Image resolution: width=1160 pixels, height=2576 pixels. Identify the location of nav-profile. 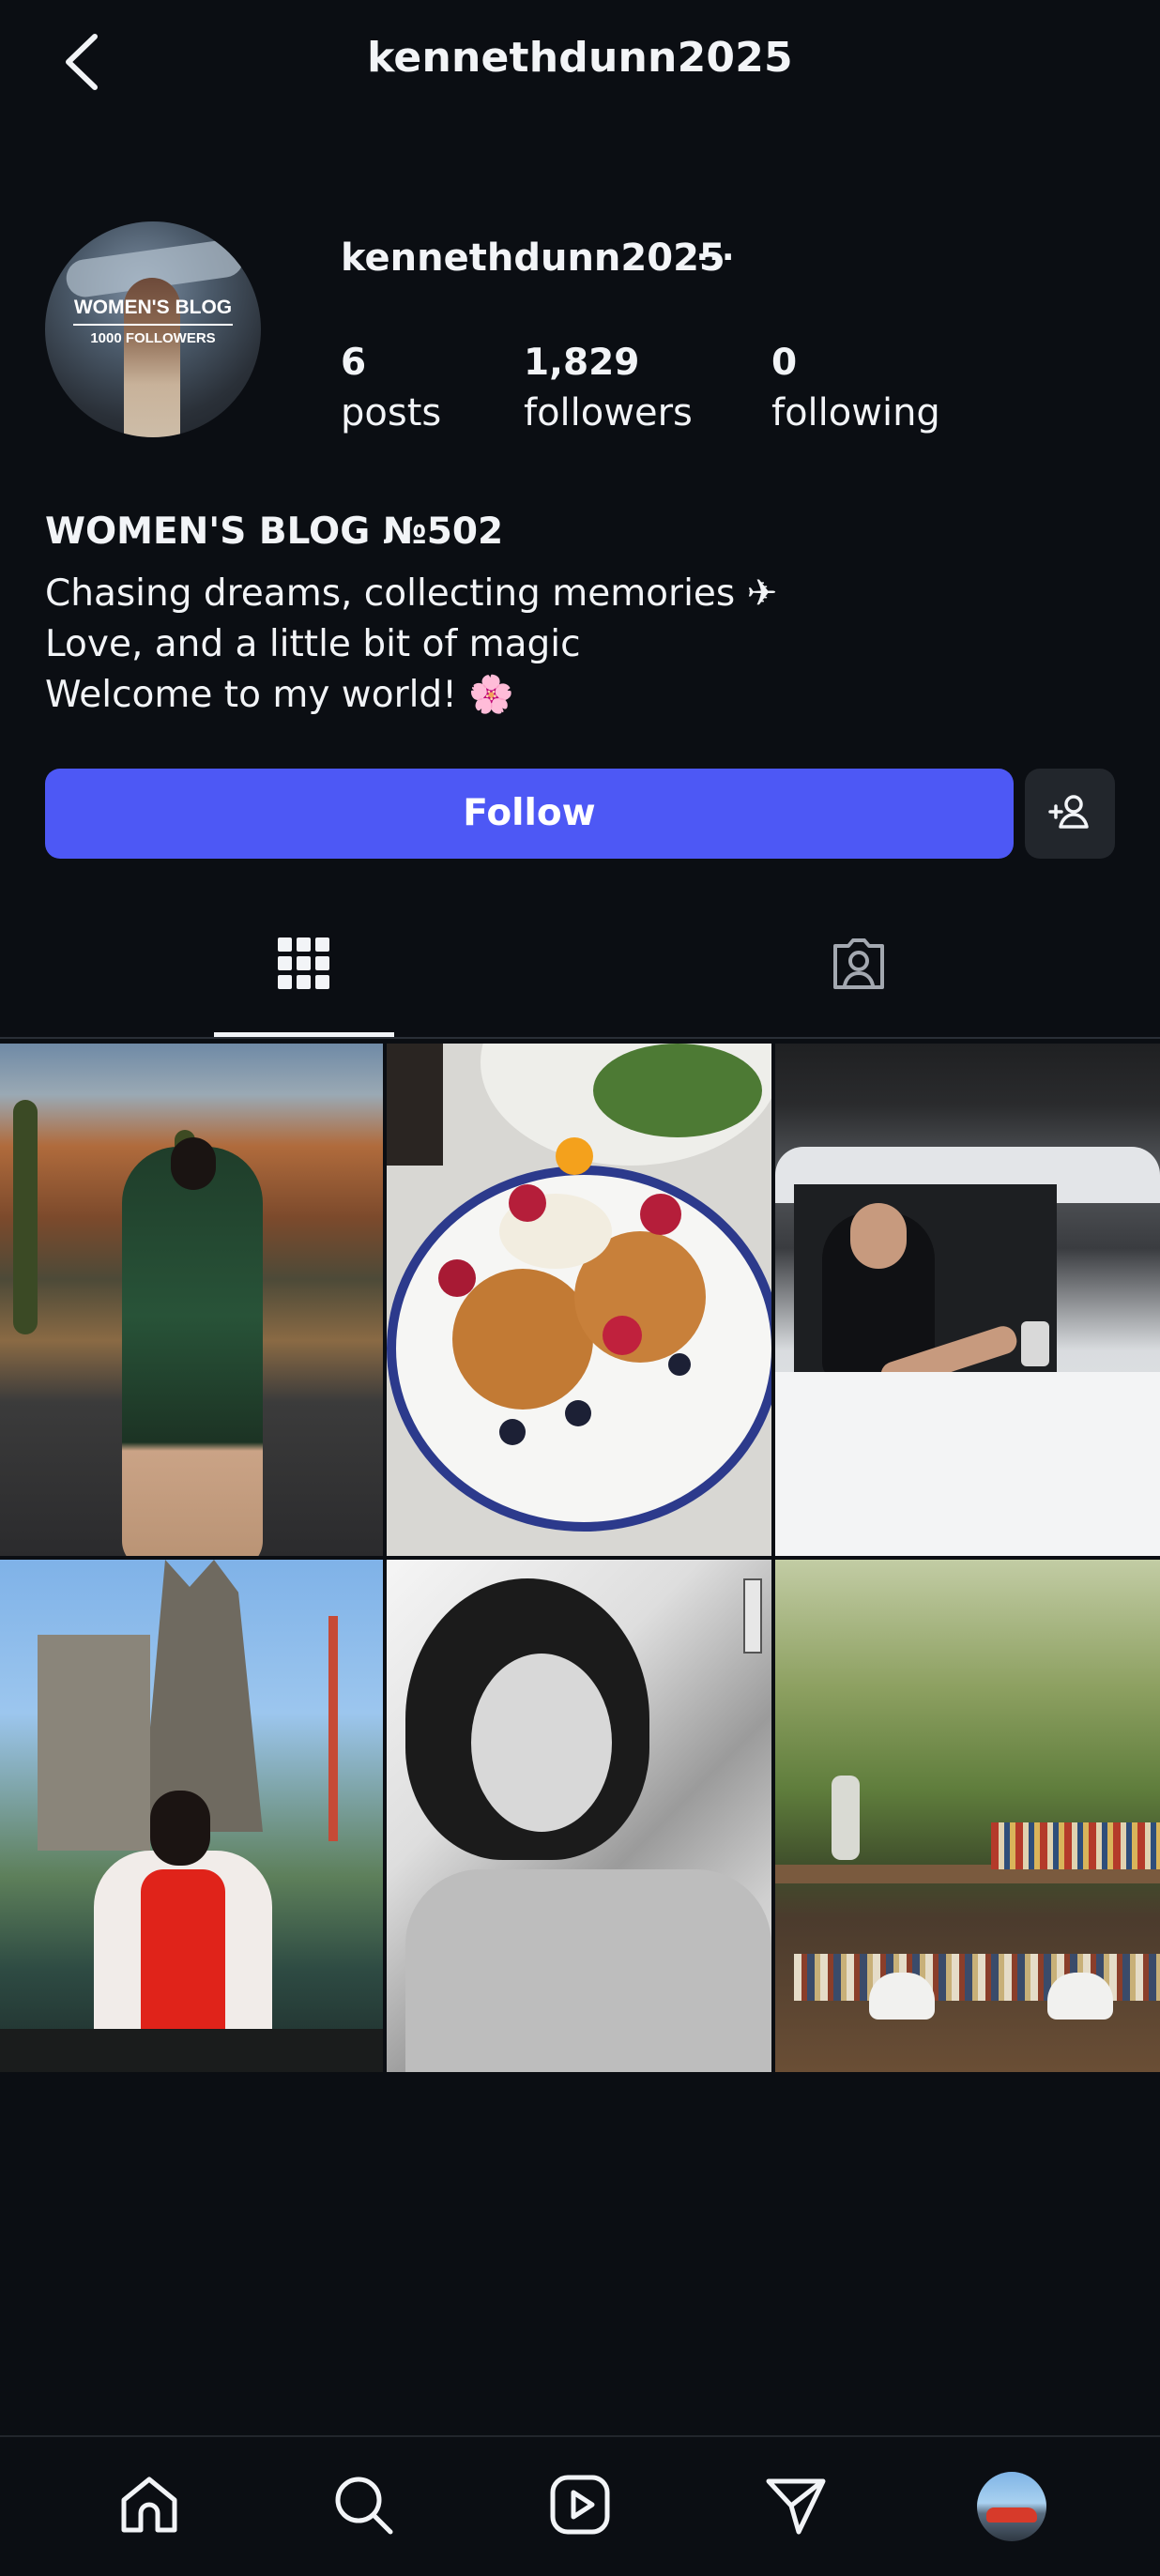
(1012, 2507).